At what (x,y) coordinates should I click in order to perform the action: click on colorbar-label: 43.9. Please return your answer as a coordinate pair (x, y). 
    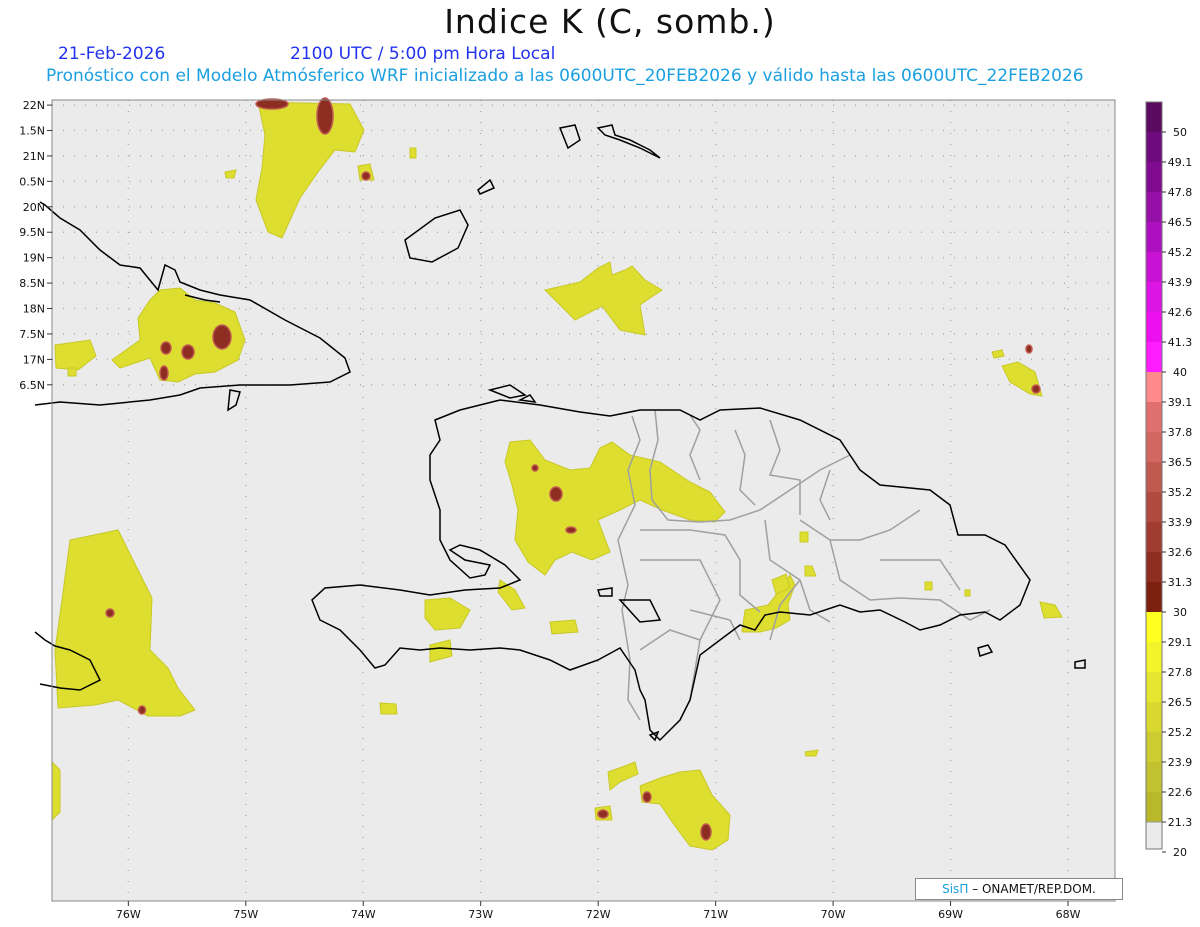
    Looking at the image, I should click on (1180, 282).